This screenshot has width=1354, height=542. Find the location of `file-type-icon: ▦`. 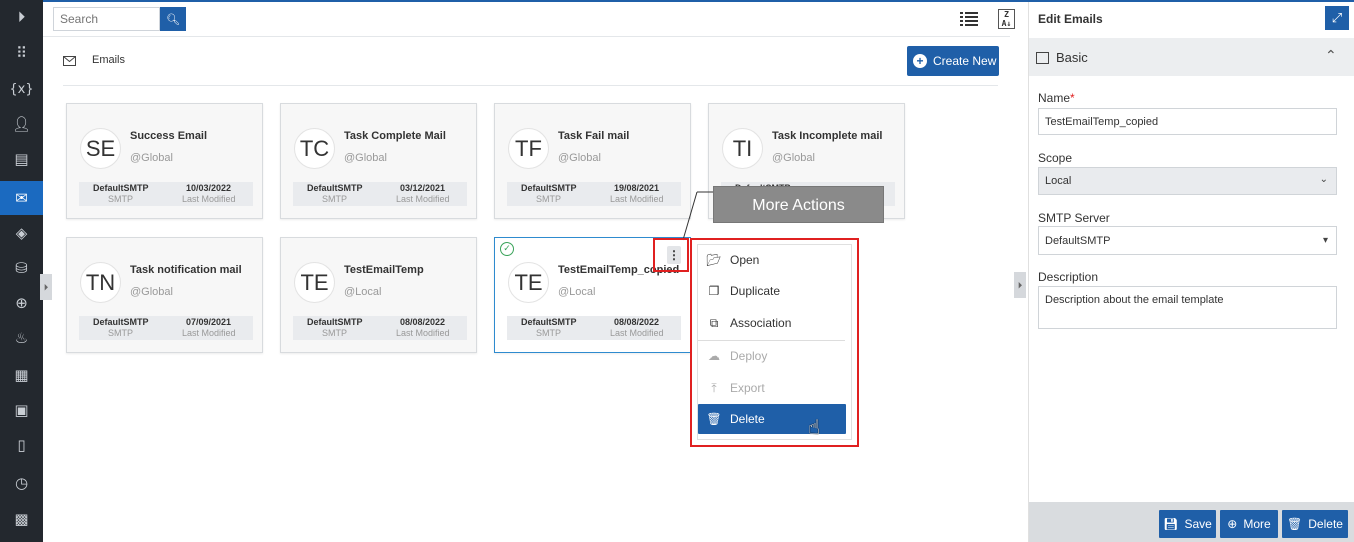

file-type-icon: ▦ is located at coordinates (21, 375).